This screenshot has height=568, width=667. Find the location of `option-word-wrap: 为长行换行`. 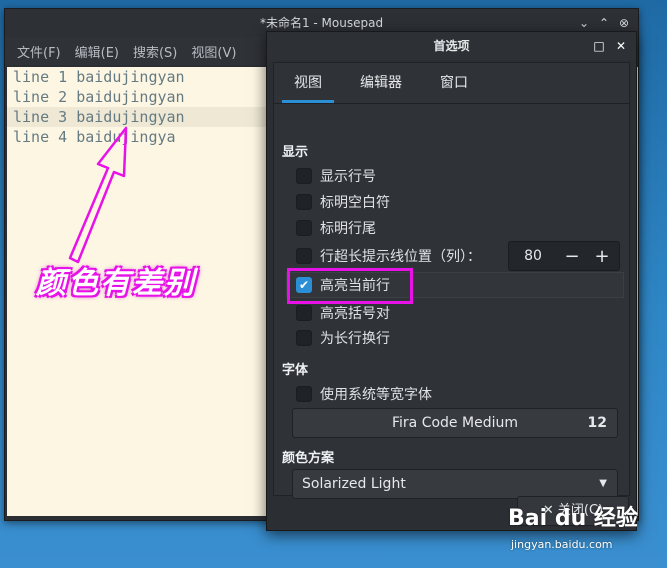

option-word-wrap: 为长行换行 is located at coordinates (343, 338).